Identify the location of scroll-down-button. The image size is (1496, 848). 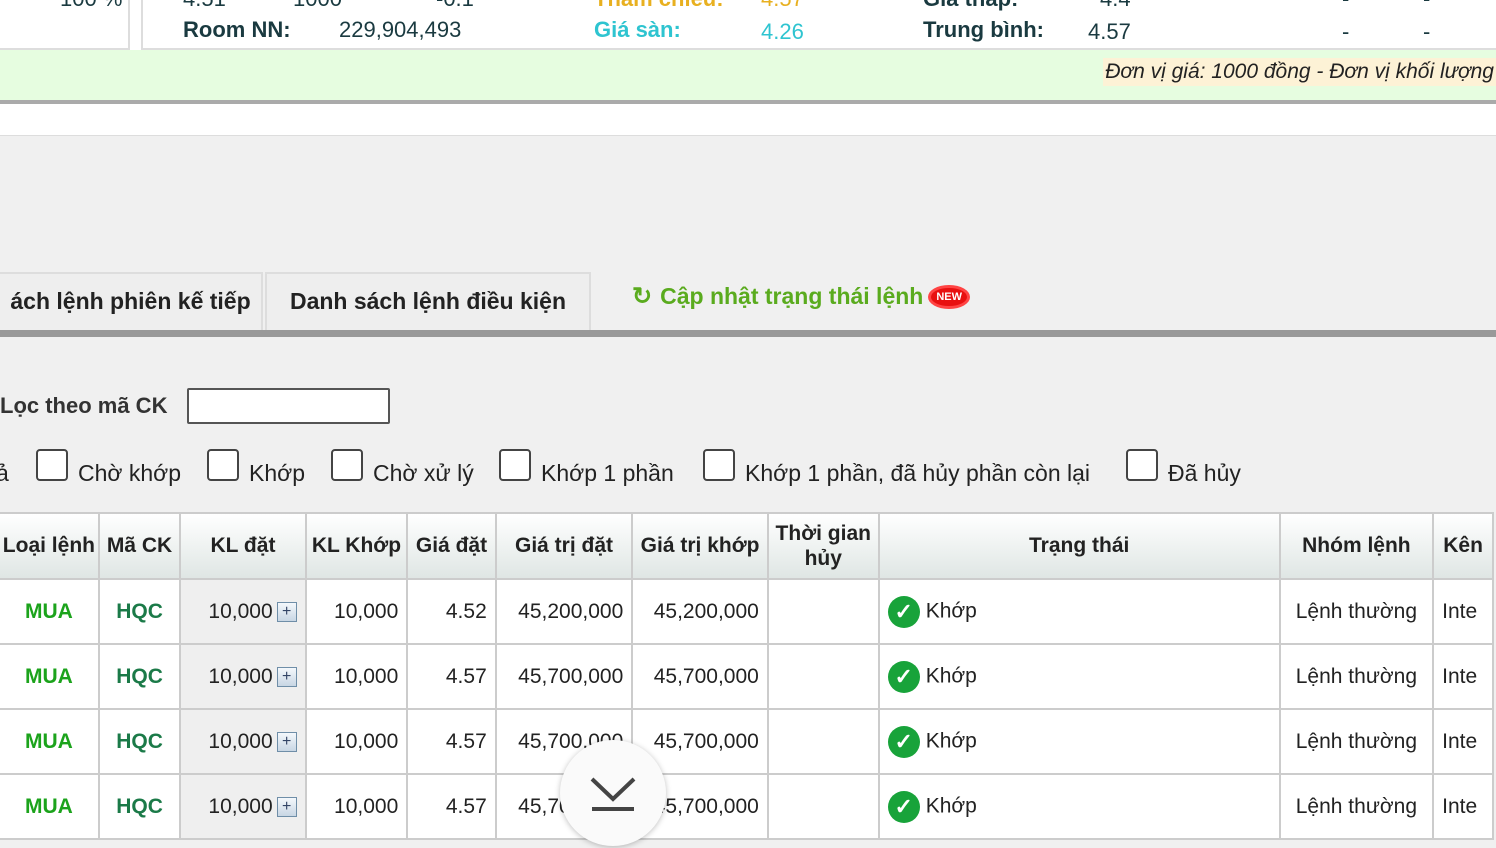
(613, 793).